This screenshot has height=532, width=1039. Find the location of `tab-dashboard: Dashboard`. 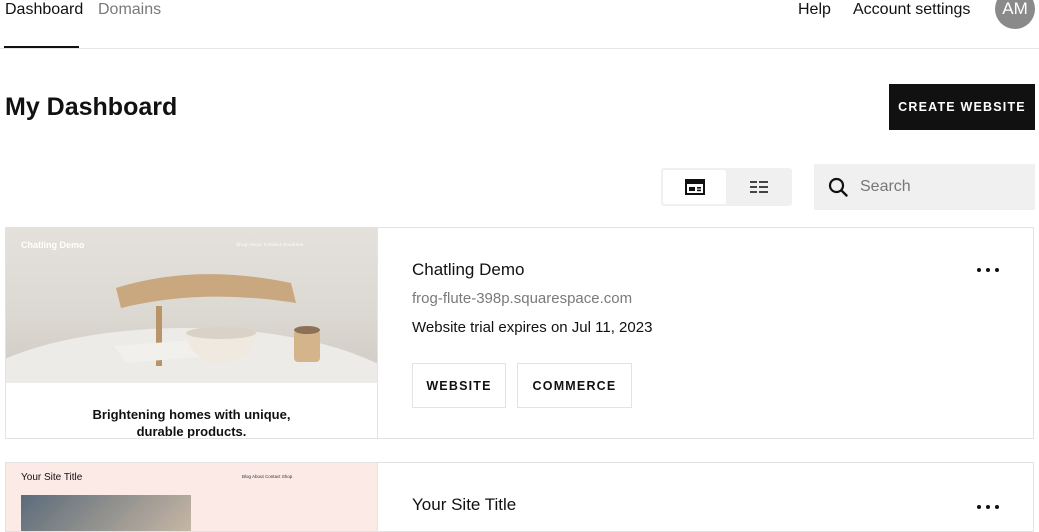

tab-dashboard: Dashboard is located at coordinates (44, 14).